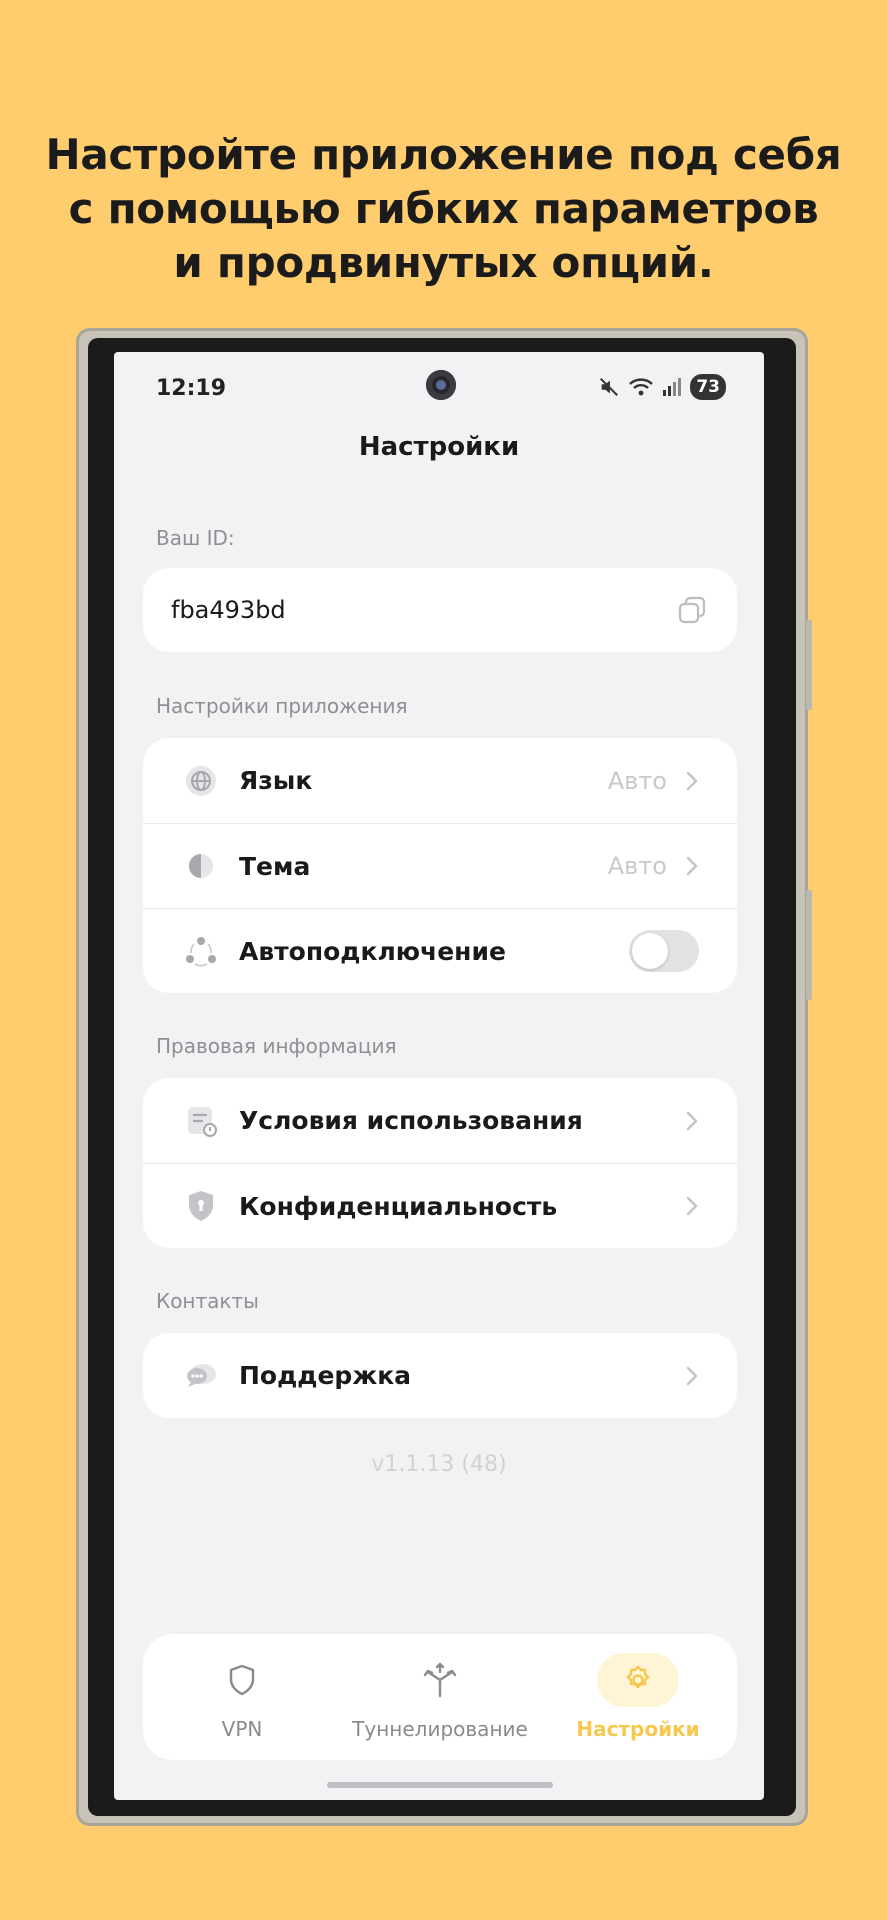  Describe the element at coordinates (201, 866) in the screenshot. I see `half-circle-icon` at that location.